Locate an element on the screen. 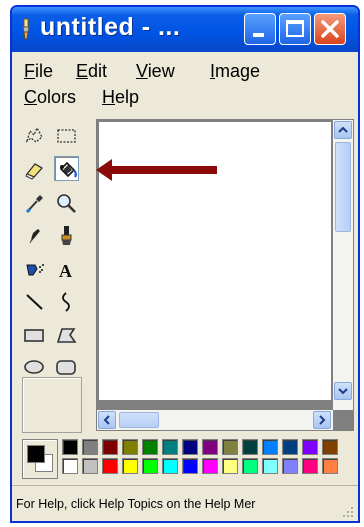  brush-icon is located at coordinates (66, 235).